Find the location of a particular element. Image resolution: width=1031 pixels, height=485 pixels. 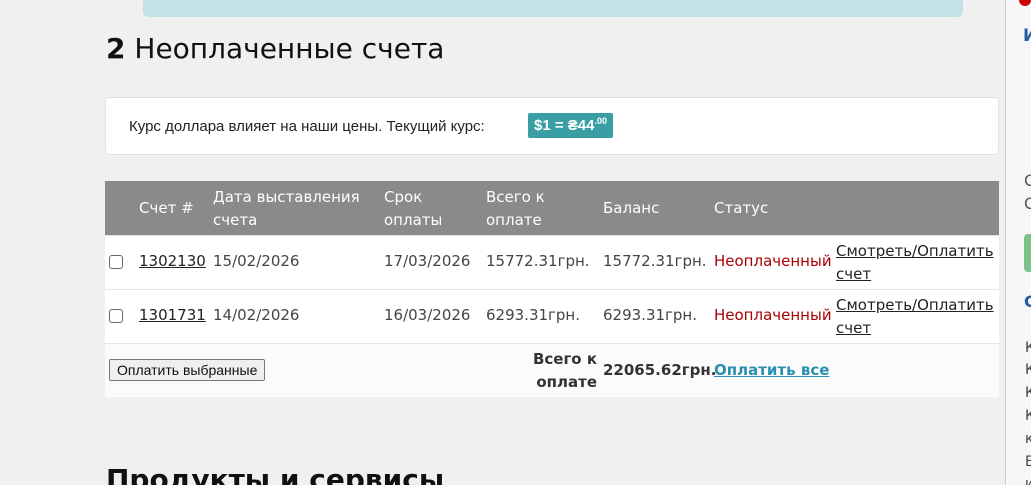

exchange-rate-badge: $1 = ₴44.00 is located at coordinates (570, 125).